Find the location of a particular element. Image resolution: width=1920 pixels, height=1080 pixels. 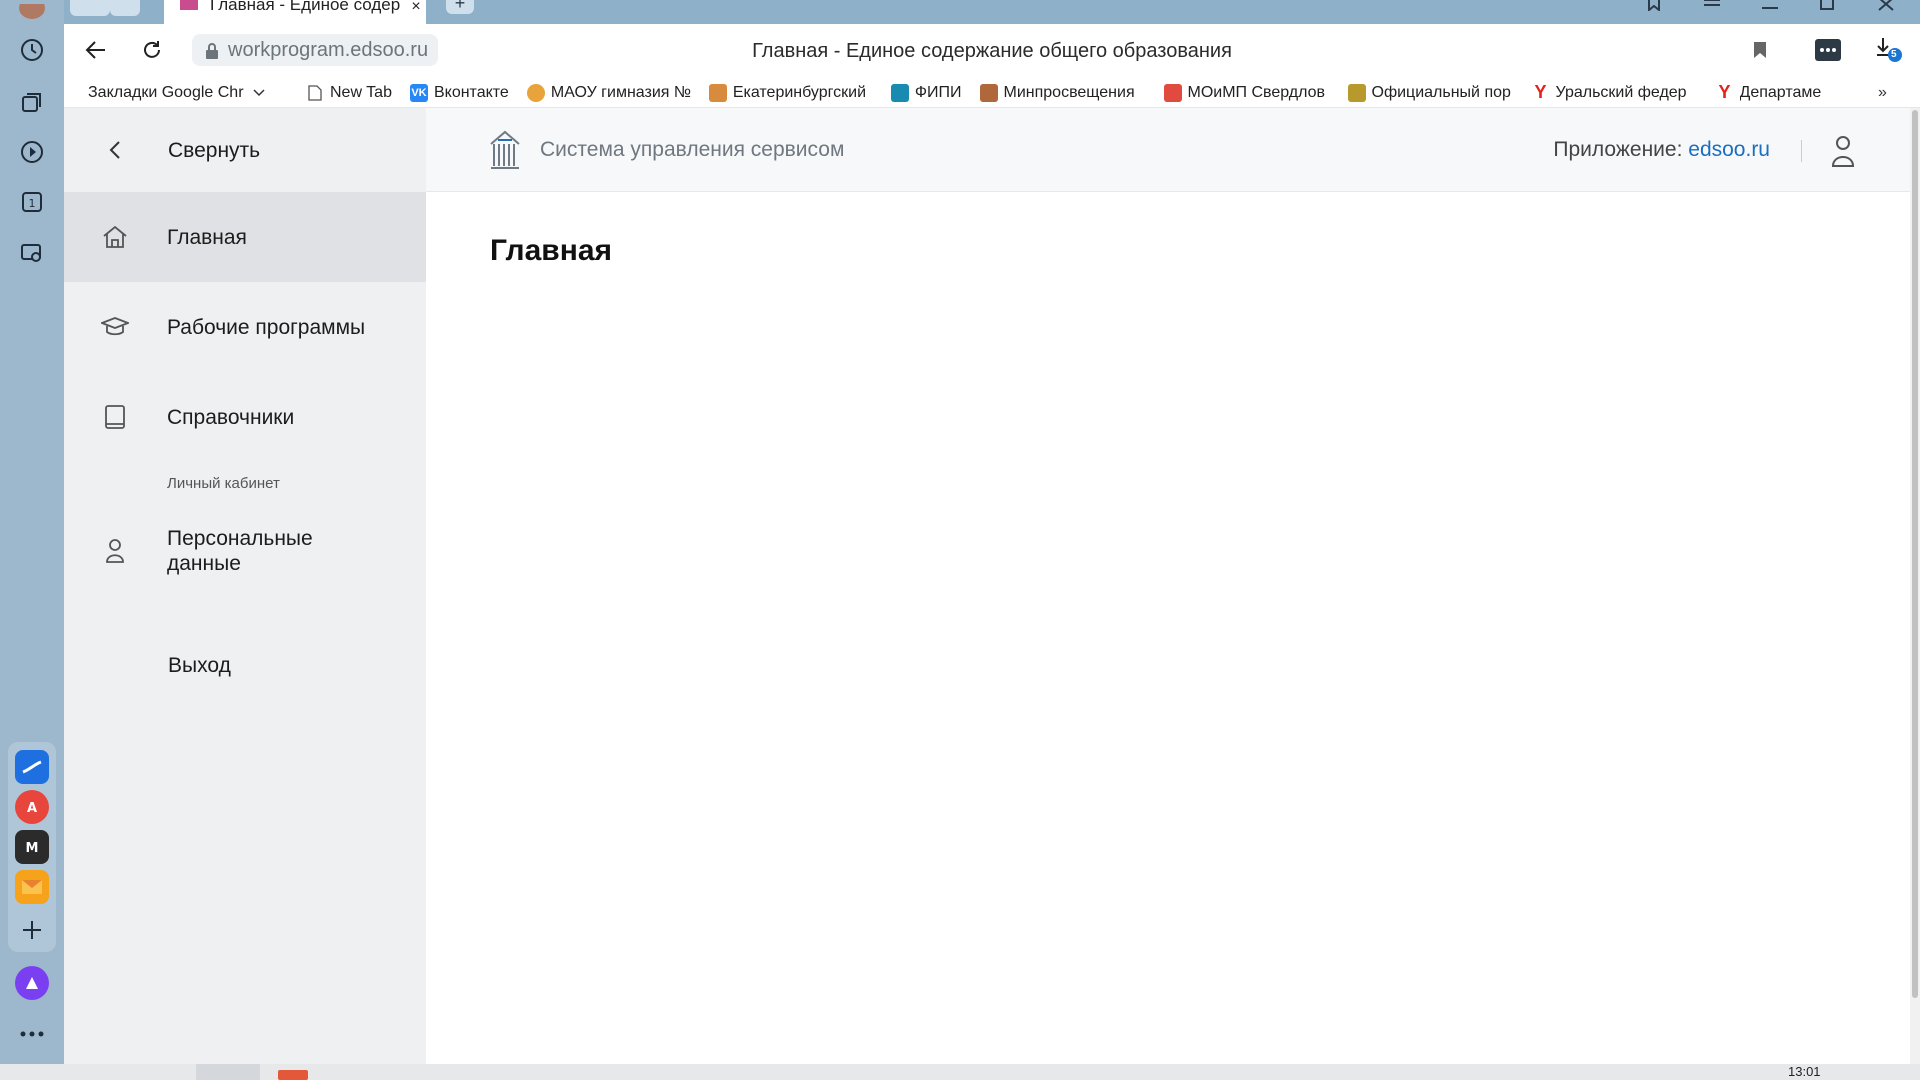

svg-text: A is located at coordinates (32, 808).